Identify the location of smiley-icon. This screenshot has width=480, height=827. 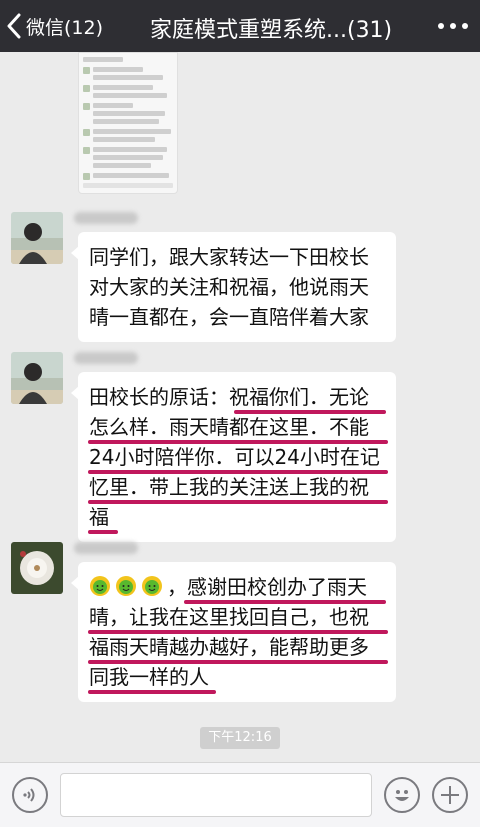
(402, 795).